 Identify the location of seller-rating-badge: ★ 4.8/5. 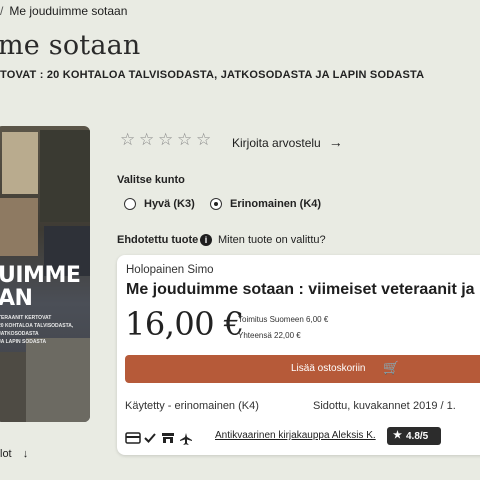
(414, 436).